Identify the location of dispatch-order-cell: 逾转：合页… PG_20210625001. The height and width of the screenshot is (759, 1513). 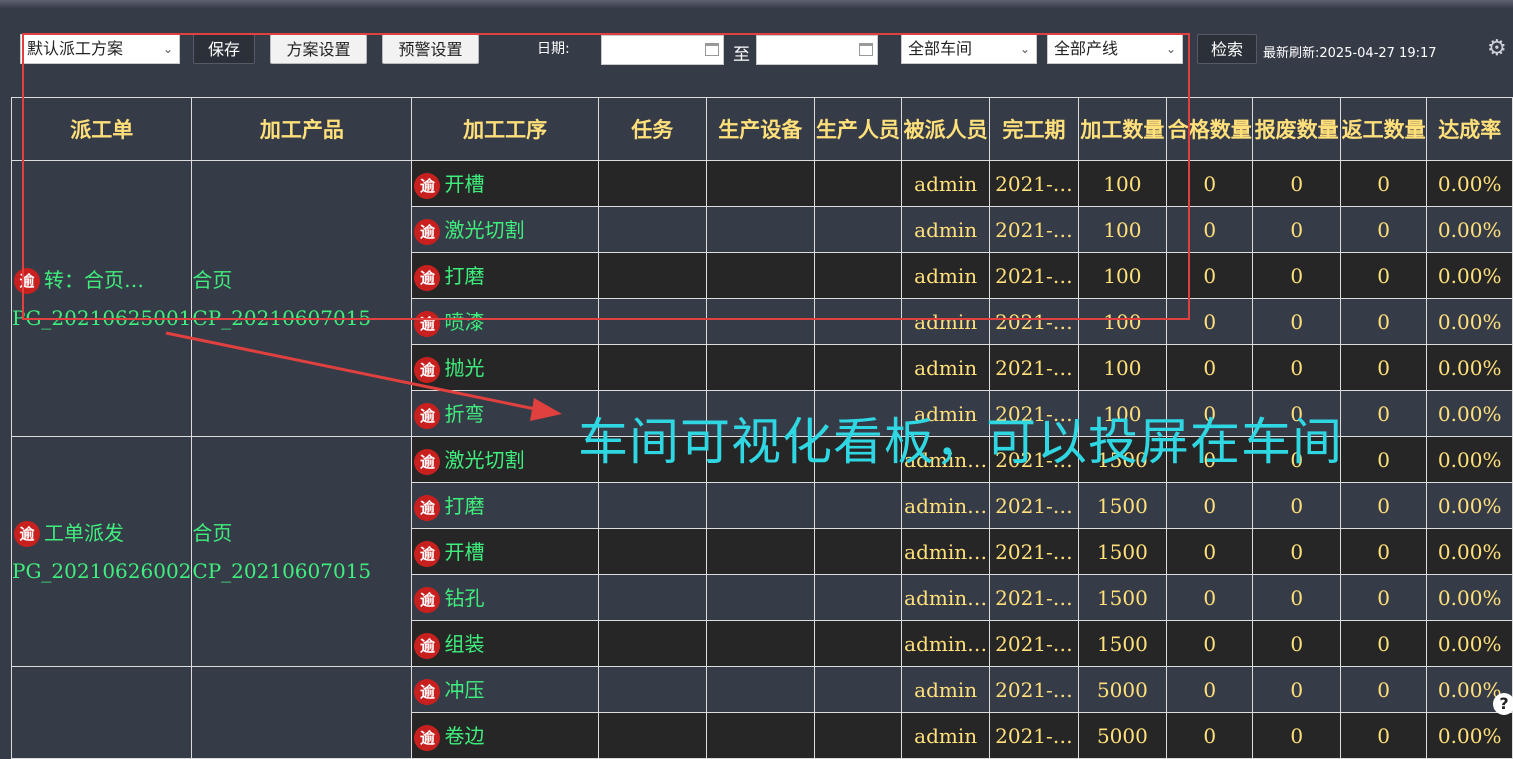
(101, 298).